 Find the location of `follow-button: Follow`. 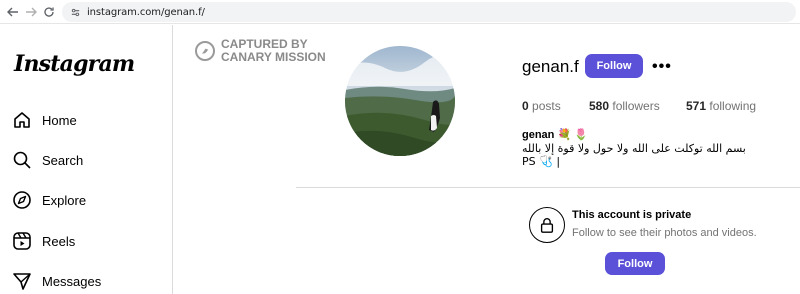

follow-button: Follow is located at coordinates (614, 66).